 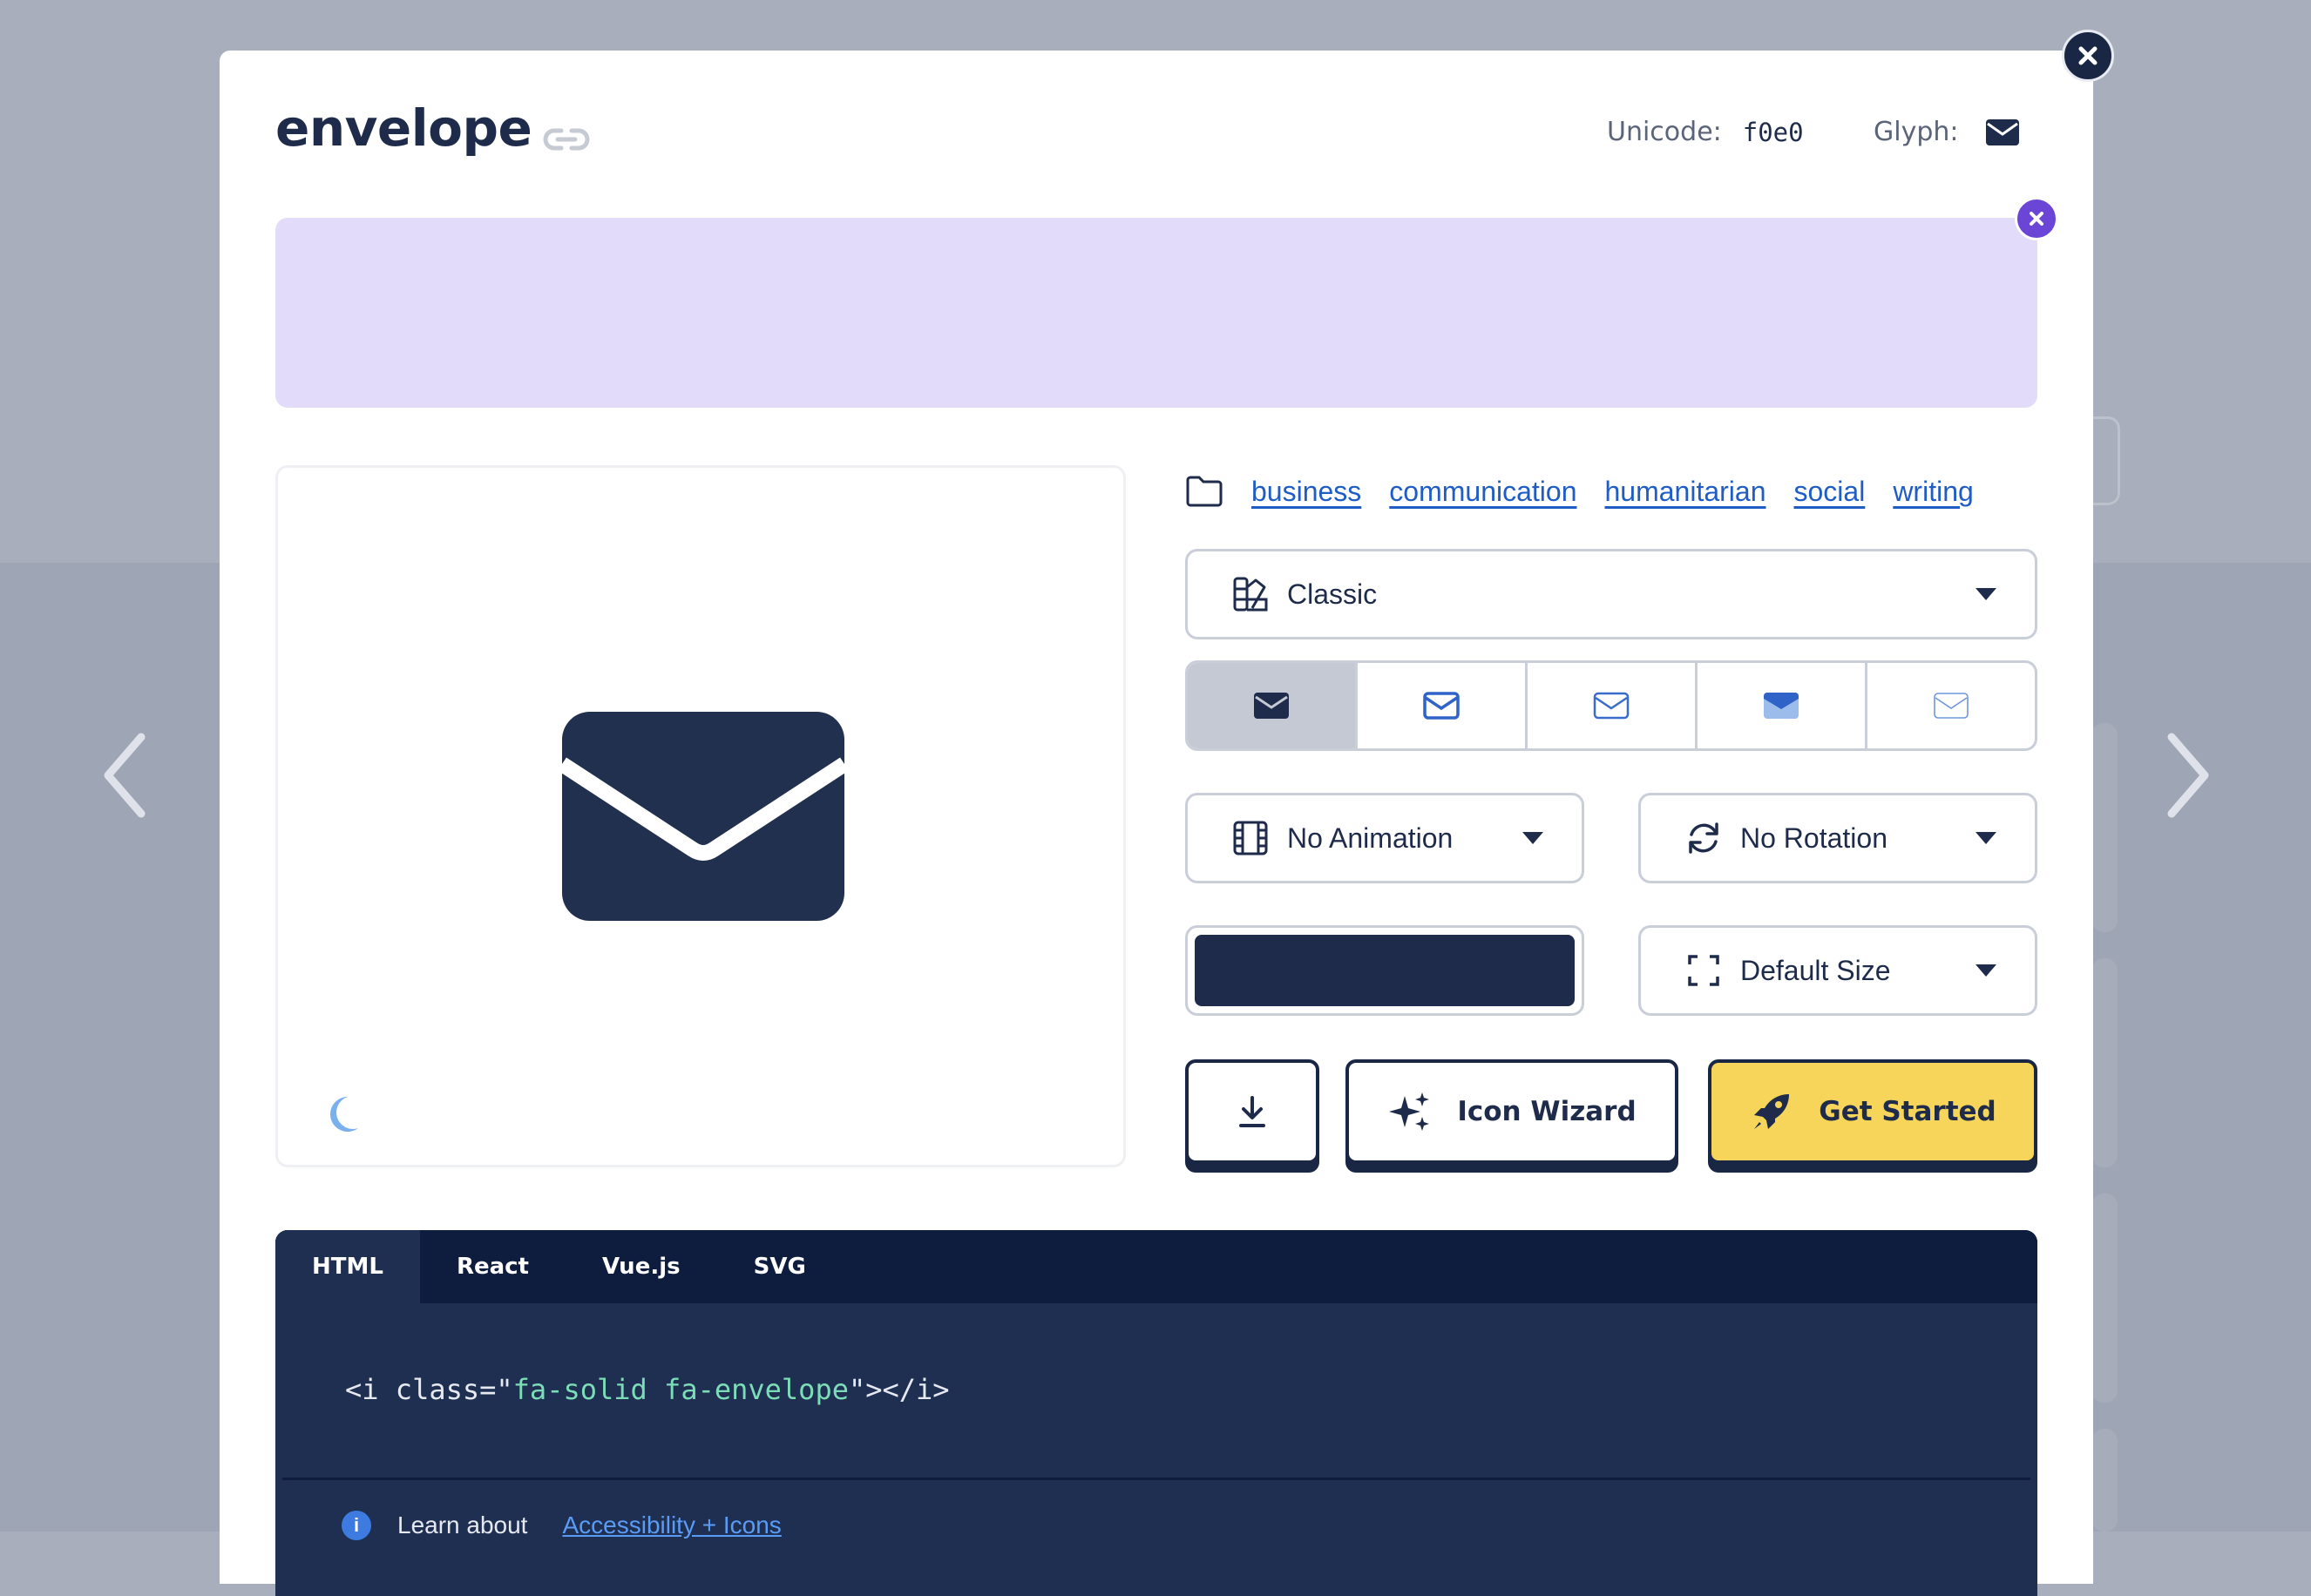 What do you see at coordinates (1830, 492) in the screenshot?
I see `category-link: social` at bounding box center [1830, 492].